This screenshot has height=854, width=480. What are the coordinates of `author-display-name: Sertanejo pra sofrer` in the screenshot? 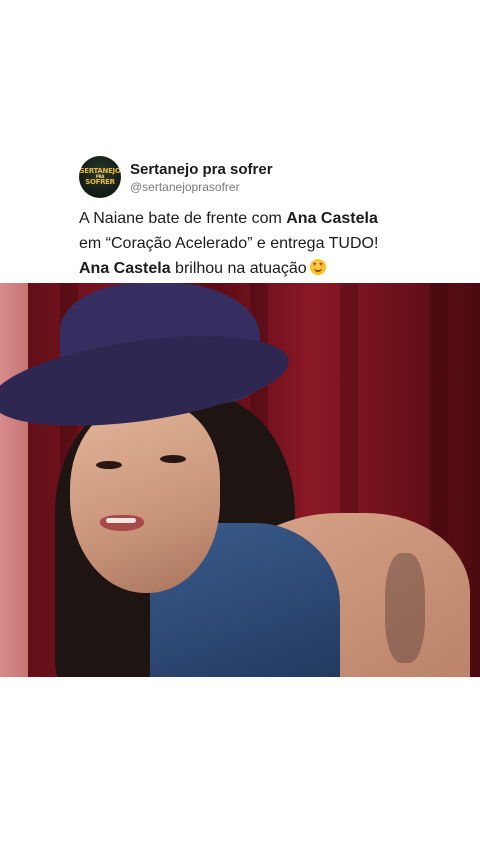 It's located at (201, 169).